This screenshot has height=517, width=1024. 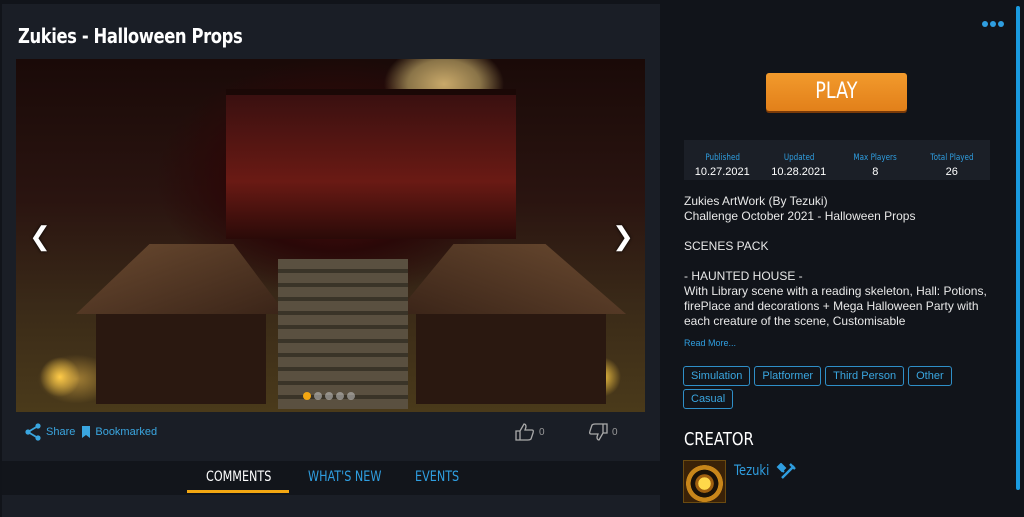 What do you see at coordinates (181, 359) in the screenshot?
I see `pavilion-left` at bounding box center [181, 359].